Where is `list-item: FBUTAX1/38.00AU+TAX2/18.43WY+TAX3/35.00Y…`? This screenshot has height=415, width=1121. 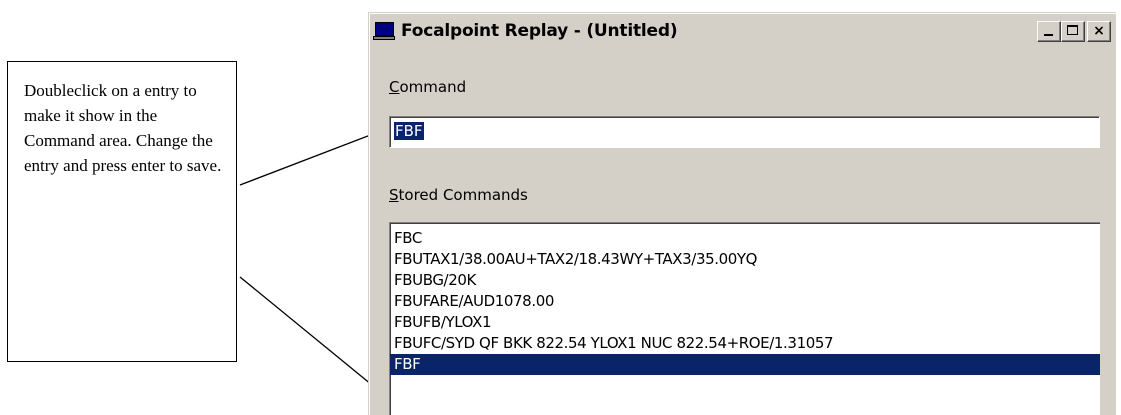
list-item: FBUTAX1/38.00AU+TAX2/18.43WY+TAX3/35.00Y… is located at coordinates (745, 259).